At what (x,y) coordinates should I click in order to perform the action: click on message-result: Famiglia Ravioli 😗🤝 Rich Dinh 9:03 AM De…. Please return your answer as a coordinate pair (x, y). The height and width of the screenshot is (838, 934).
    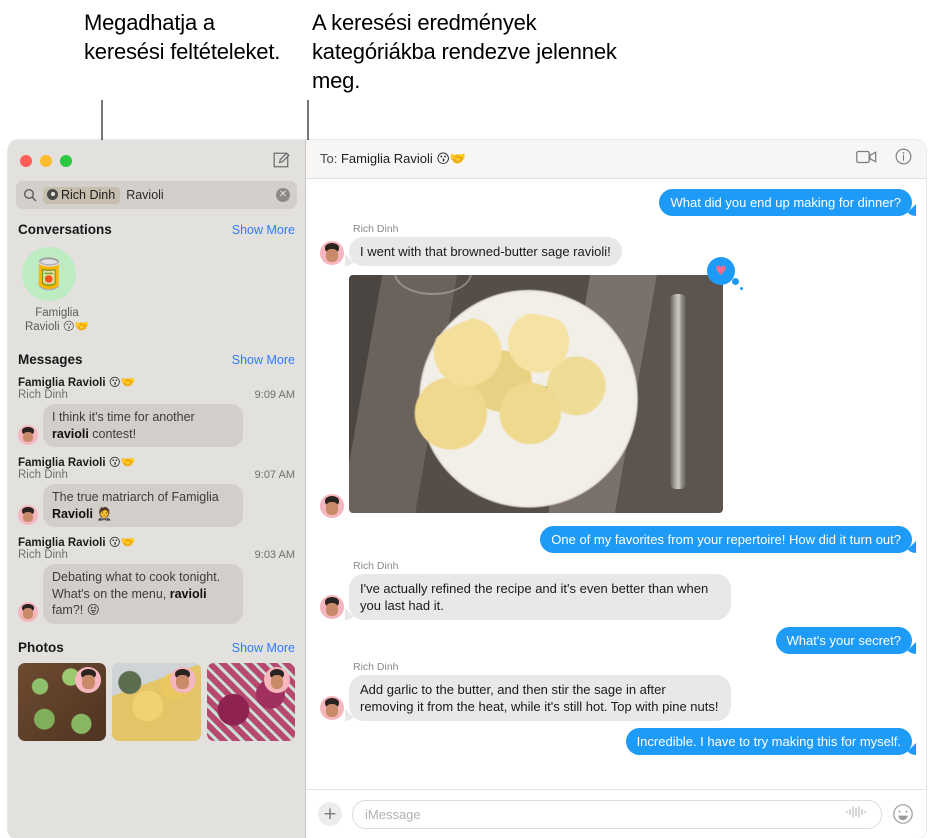
    Looking at the image, I should click on (156, 575).